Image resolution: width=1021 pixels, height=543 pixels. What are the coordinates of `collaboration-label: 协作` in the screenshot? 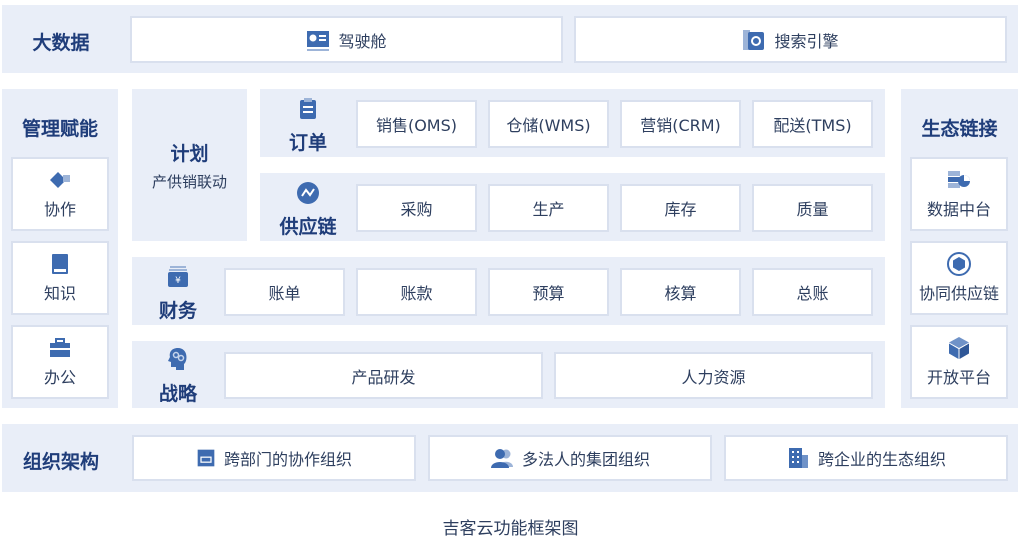 It's located at (59, 209).